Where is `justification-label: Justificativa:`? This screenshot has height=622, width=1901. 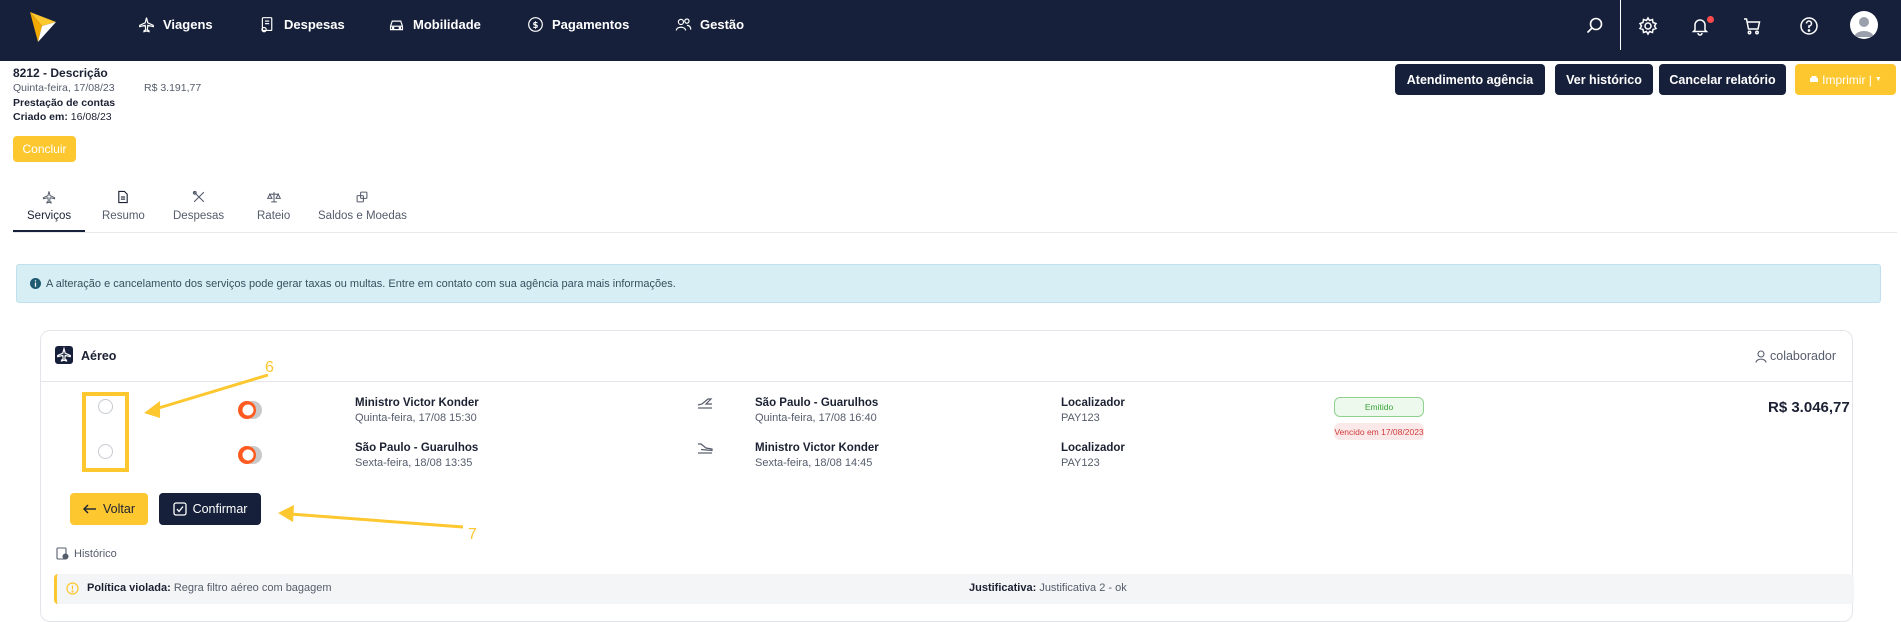 justification-label: Justificativa: is located at coordinates (1003, 588).